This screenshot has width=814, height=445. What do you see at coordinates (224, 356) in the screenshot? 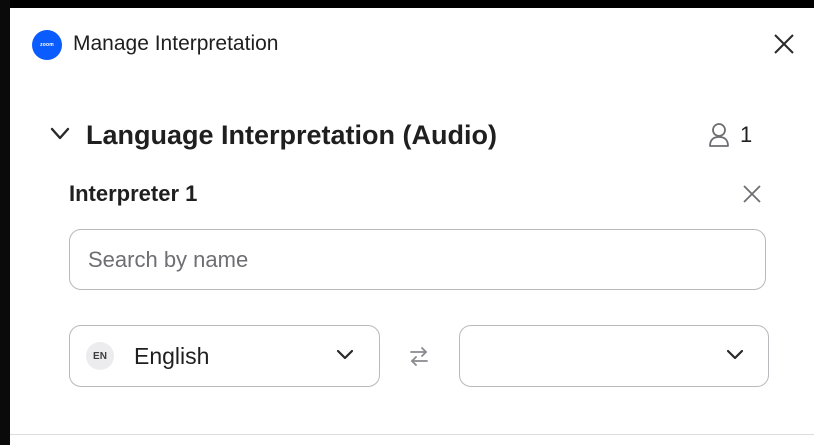
I see `from-language-dropdown: EN English` at bounding box center [224, 356].